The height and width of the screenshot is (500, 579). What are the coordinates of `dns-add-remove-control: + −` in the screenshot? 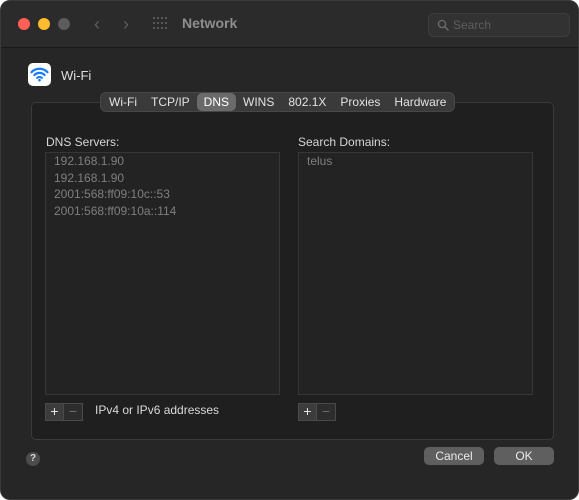 It's located at (64, 412).